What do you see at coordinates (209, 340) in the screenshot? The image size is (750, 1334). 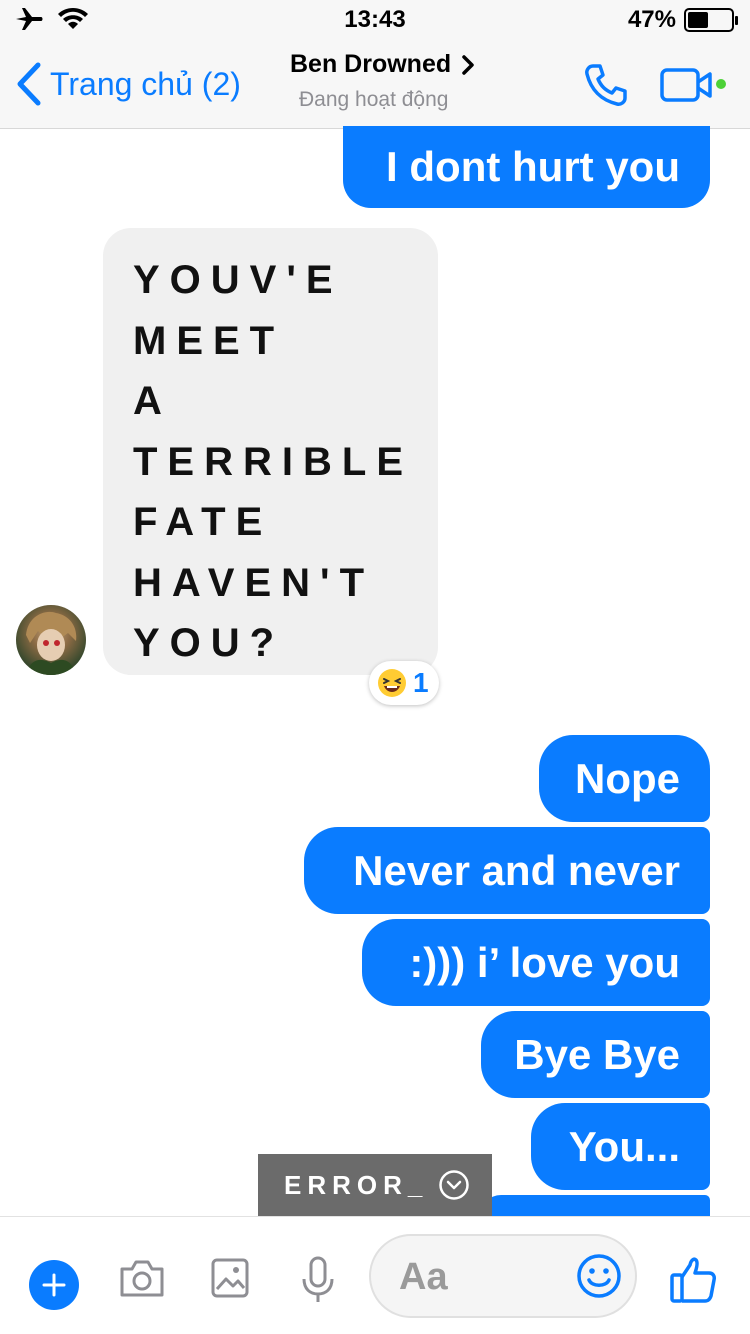 I see `message-text-line: MEET` at bounding box center [209, 340].